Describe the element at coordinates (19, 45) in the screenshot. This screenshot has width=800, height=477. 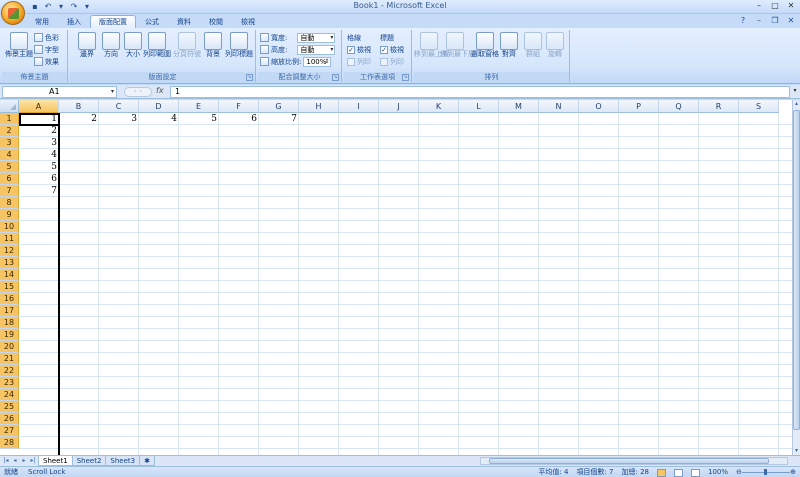
I see `themes-button: 佈景主題` at that location.